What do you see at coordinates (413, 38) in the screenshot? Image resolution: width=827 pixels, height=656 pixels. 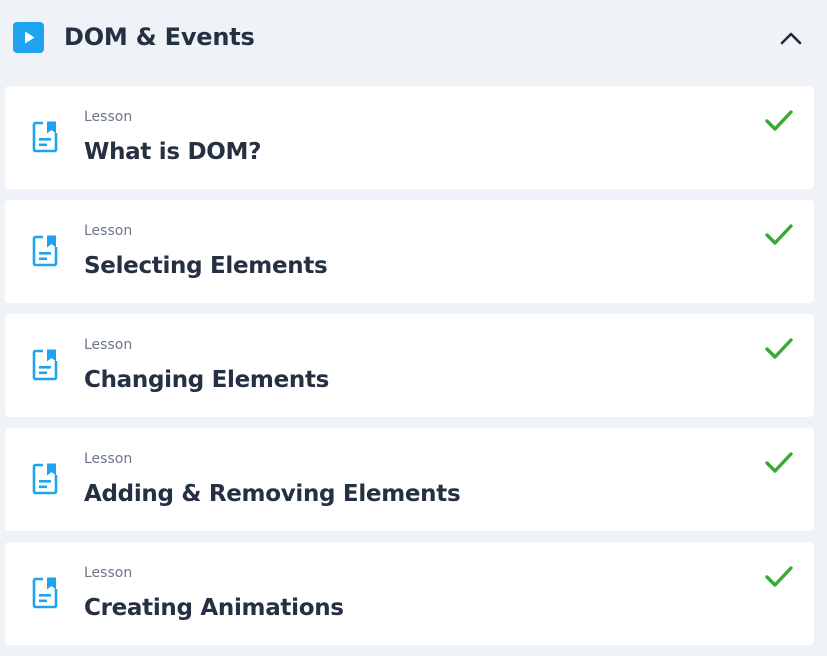 I see `section-header: DOM & Events` at bounding box center [413, 38].